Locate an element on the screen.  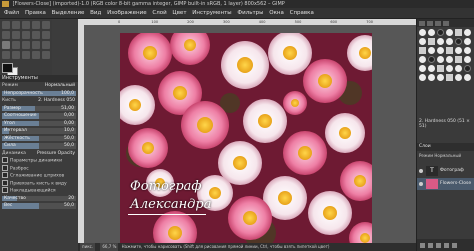
history-tab-icon is located at coordinates (446, 23).